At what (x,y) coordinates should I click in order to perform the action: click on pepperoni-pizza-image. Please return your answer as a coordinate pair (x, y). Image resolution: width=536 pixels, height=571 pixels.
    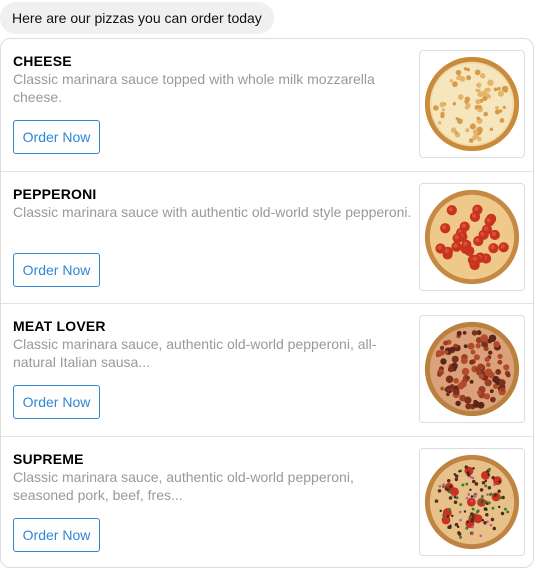
    Looking at the image, I should click on (472, 236).